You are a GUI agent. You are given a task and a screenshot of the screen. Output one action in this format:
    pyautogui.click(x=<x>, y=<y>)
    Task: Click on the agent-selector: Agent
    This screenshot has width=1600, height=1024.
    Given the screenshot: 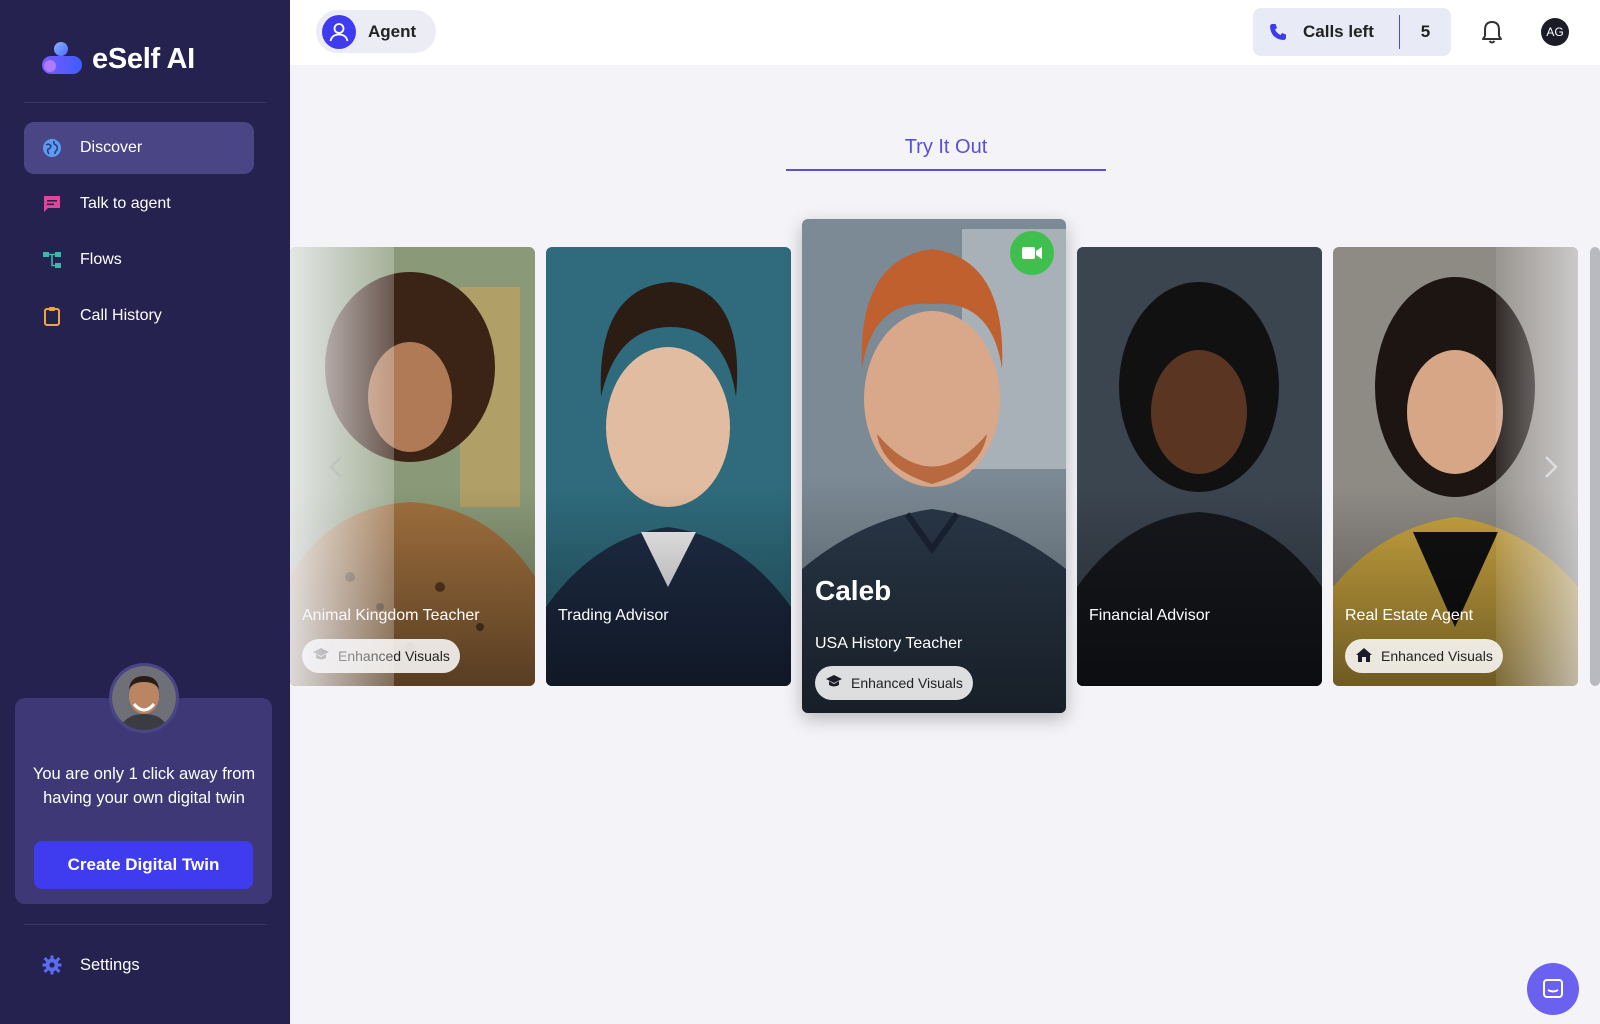 What is the action you would take?
    pyautogui.click(x=376, y=31)
    